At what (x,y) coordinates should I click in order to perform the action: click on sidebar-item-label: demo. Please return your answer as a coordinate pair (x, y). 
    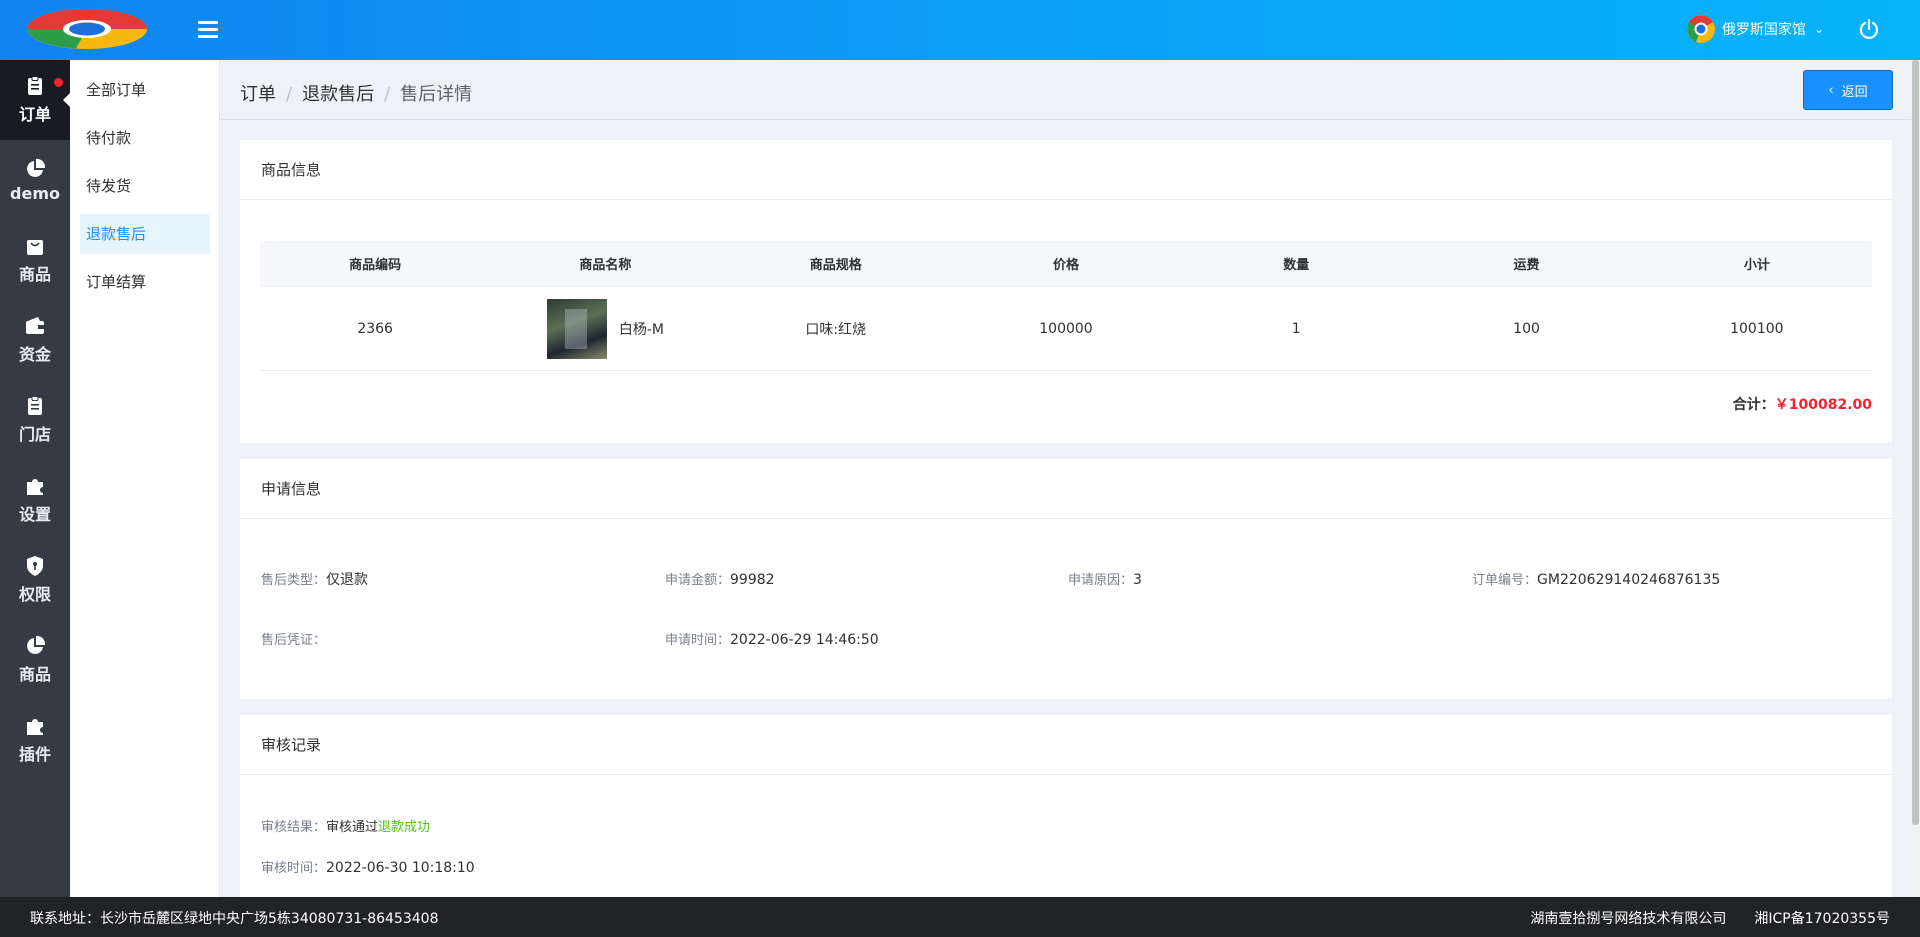
    Looking at the image, I should click on (35, 193).